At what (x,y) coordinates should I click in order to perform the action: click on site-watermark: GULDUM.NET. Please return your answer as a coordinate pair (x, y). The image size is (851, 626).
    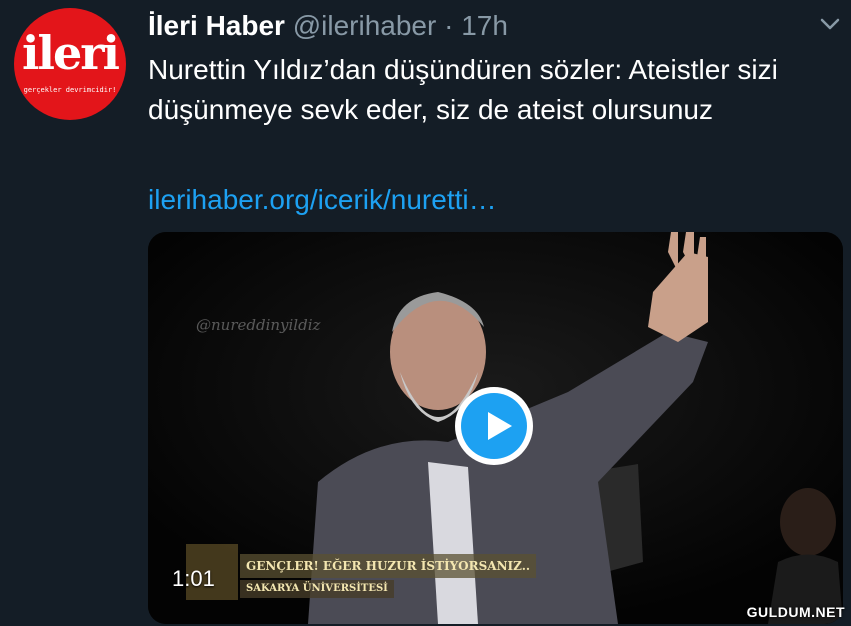
    Looking at the image, I should click on (795, 612).